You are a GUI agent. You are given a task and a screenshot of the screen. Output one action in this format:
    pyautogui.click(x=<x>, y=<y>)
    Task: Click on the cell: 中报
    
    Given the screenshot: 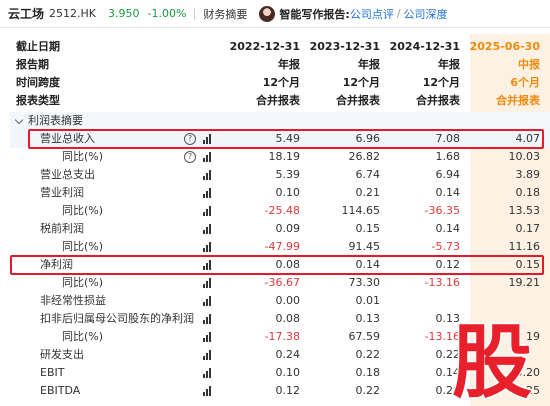 What is the action you would take?
    pyautogui.click(x=529, y=64)
    